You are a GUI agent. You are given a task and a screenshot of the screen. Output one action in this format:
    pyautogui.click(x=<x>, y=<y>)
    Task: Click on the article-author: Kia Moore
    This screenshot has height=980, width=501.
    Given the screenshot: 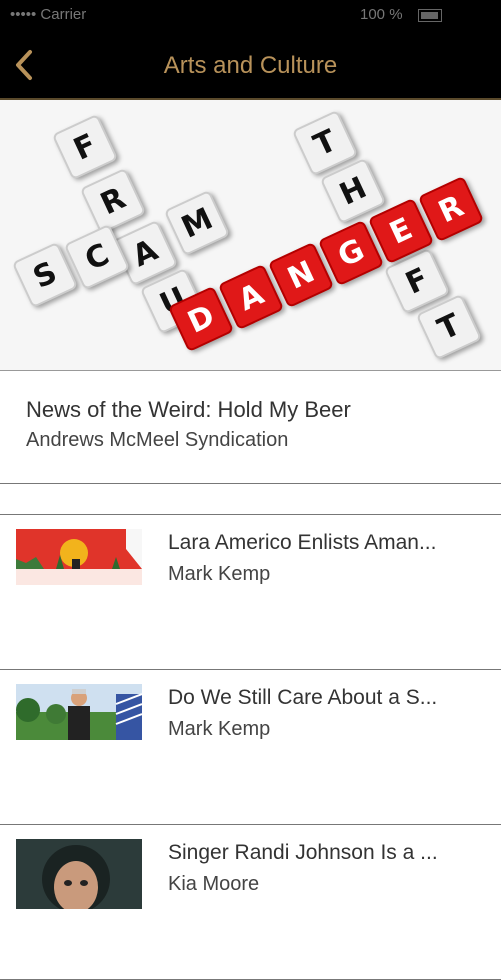 What is the action you would take?
    pyautogui.click(x=214, y=884)
    